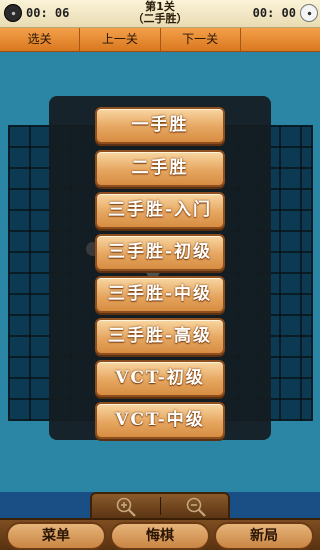  What do you see at coordinates (56, 536) in the screenshot?
I see `menu-button: 菜单` at bounding box center [56, 536].